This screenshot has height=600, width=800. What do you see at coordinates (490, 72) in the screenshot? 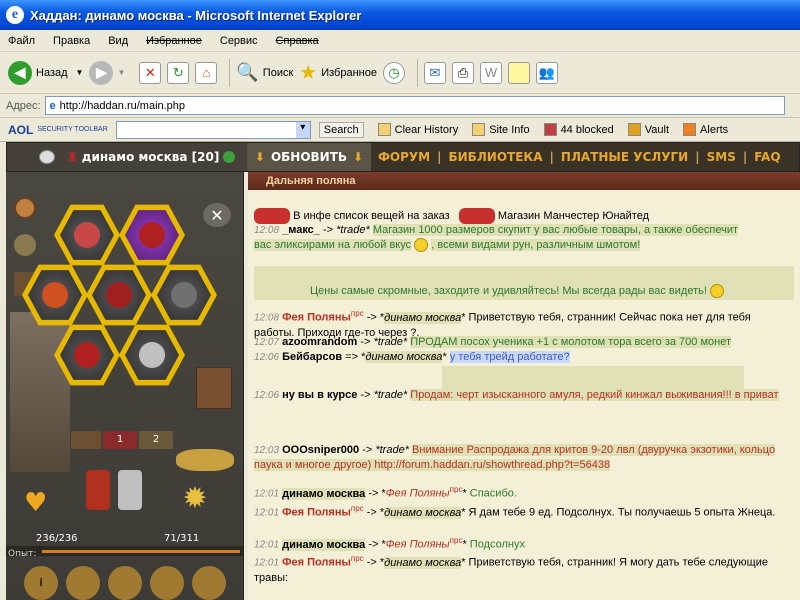
I see `edit-icon: W` at bounding box center [490, 72].